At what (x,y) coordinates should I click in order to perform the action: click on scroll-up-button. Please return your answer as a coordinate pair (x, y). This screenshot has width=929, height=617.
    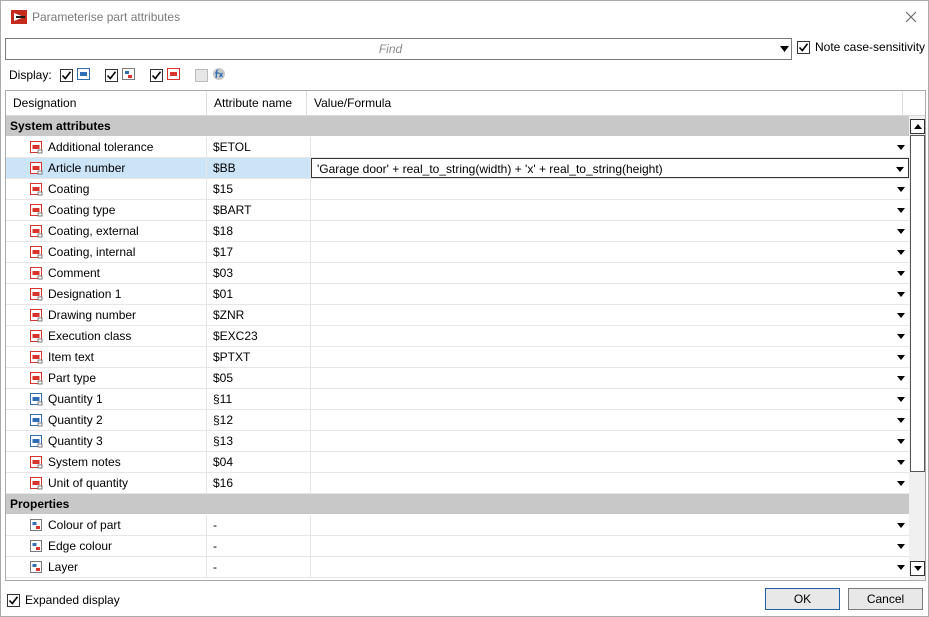
    Looking at the image, I should click on (917, 126).